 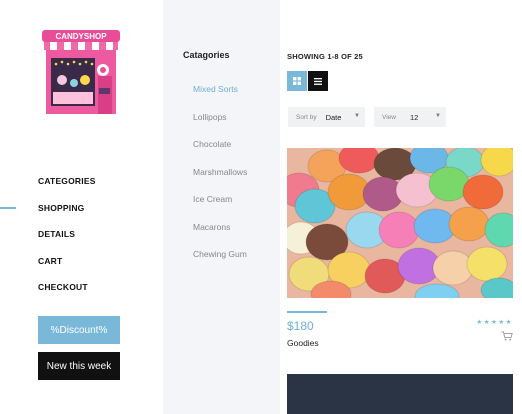 What do you see at coordinates (79, 330) in the screenshot?
I see `discount-button: %Discount%` at bounding box center [79, 330].